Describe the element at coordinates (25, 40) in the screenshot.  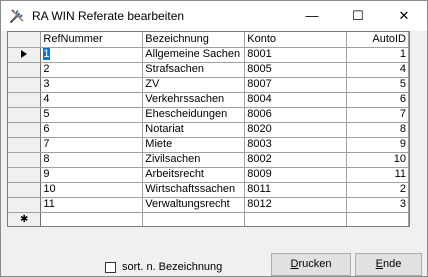
I see `header-selector` at that location.